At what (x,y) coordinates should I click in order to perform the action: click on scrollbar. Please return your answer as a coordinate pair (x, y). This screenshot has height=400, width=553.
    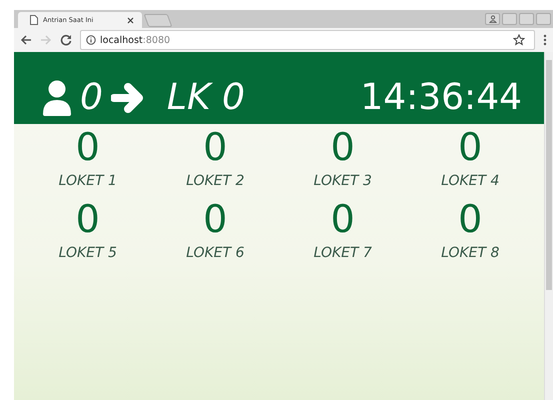
    Looking at the image, I should click on (548, 226).